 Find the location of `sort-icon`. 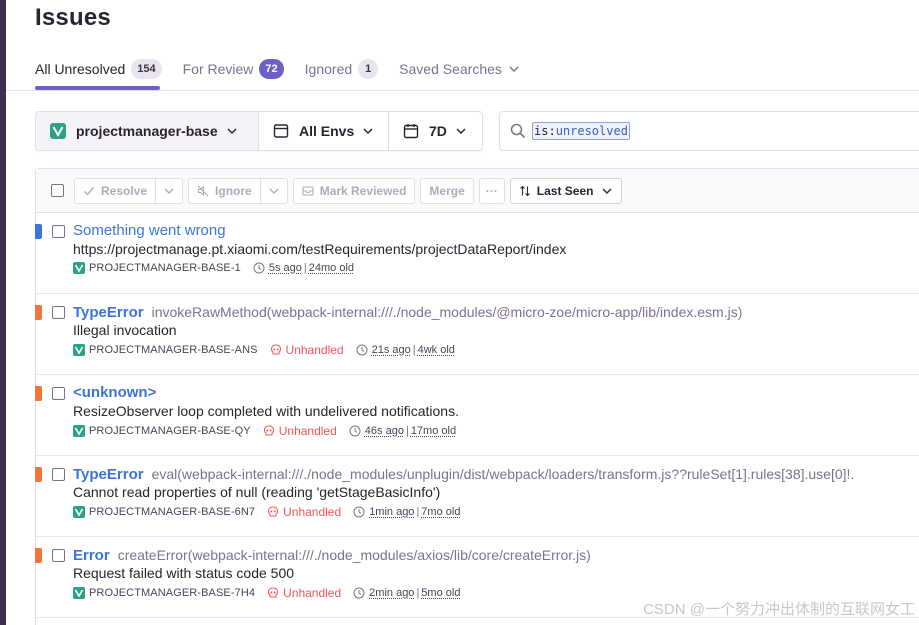

sort-icon is located at coordinates (524, 190).